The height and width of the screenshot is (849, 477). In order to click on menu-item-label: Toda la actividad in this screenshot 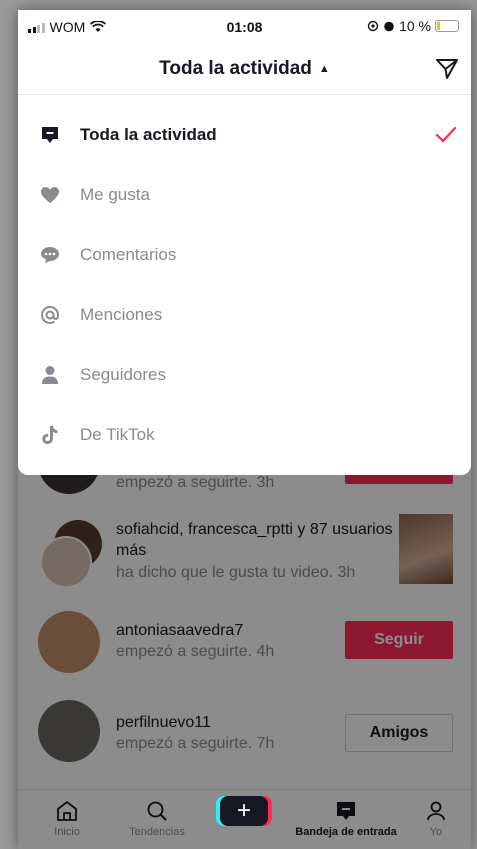, I will do `click(148, 134)`.